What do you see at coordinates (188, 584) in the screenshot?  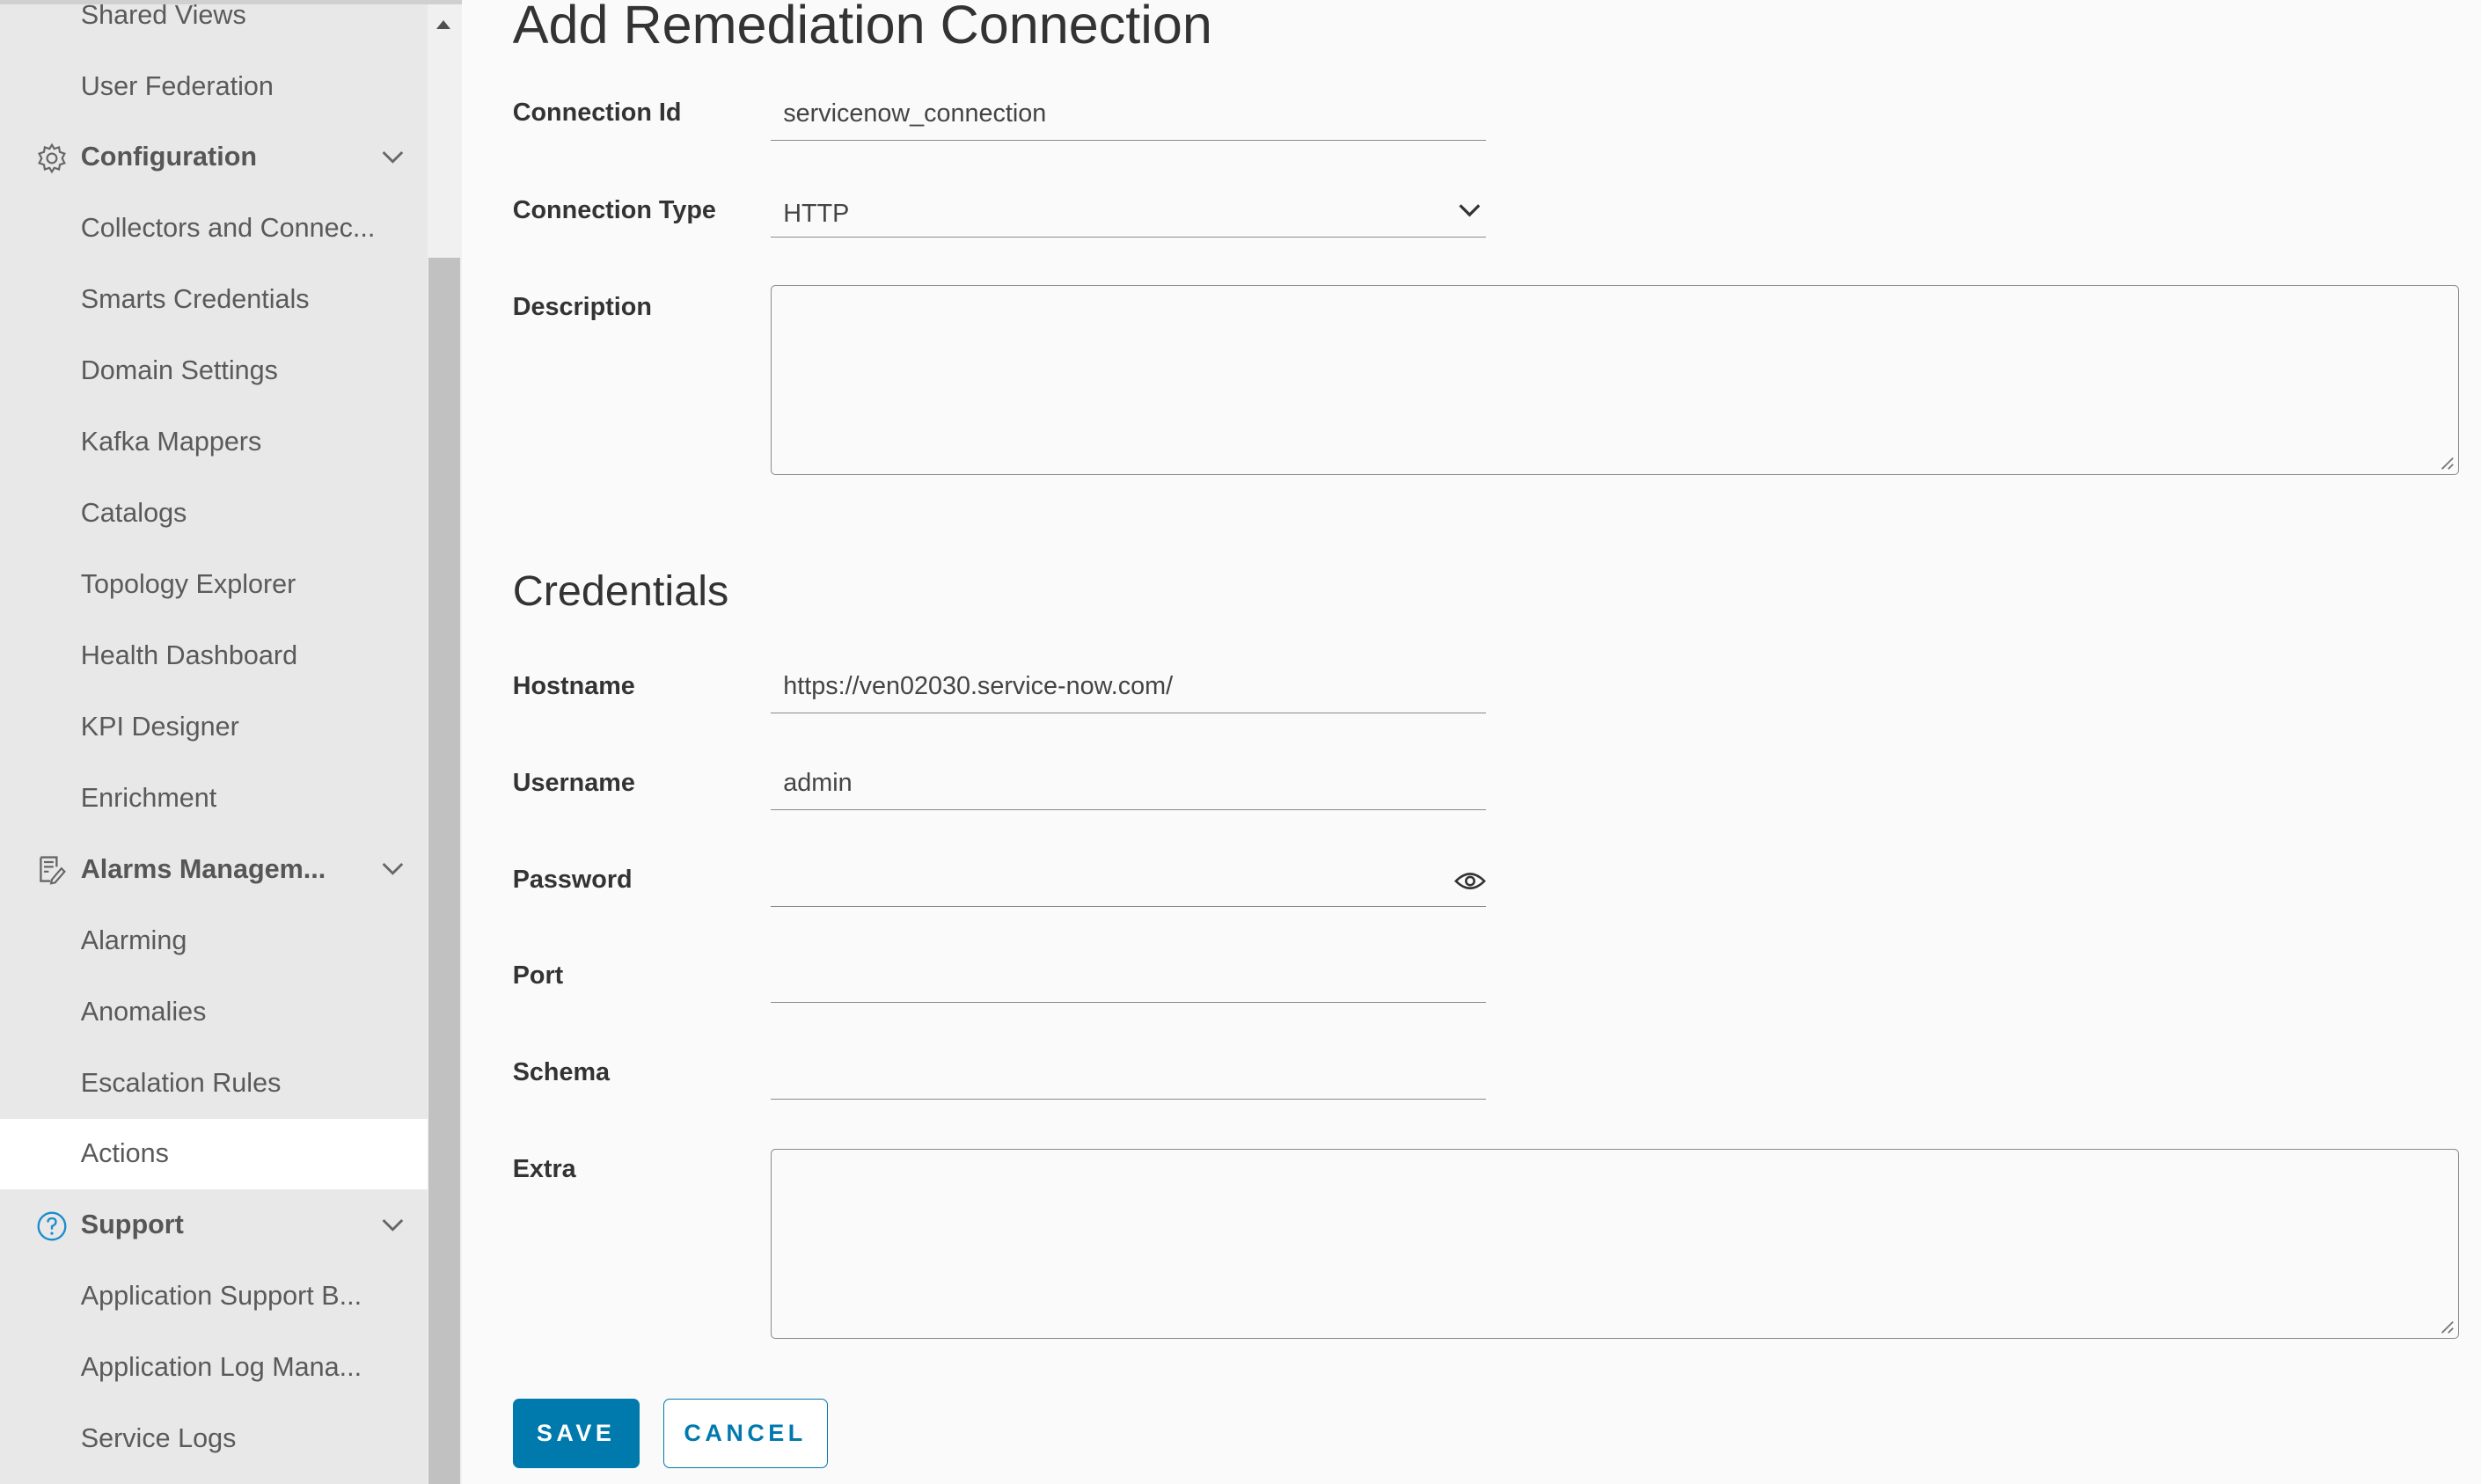 I see `sidebar-item-label: Topology Explorer` at bounding box center [188, 584].